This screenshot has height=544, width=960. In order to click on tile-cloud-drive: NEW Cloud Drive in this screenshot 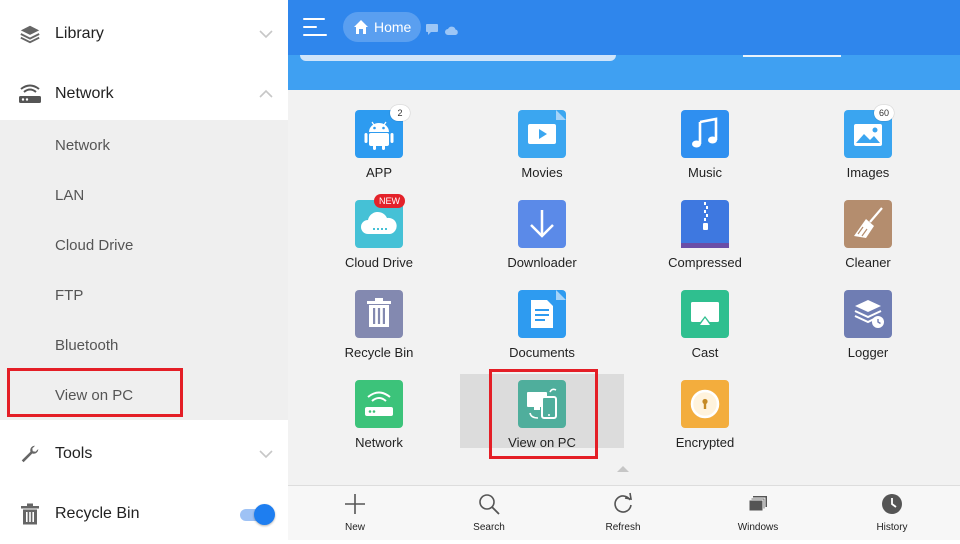, I will do `click(379, 235)`.